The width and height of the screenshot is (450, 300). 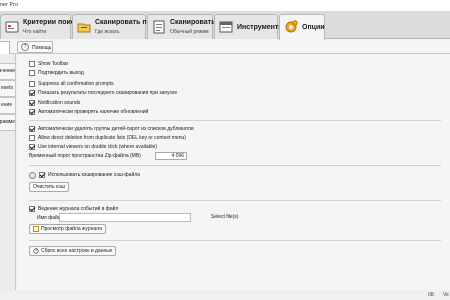 What do you see at coordinates (5, 47) in the screenshot?
I see `sub-tab-active` at bounding box center [5, 47].